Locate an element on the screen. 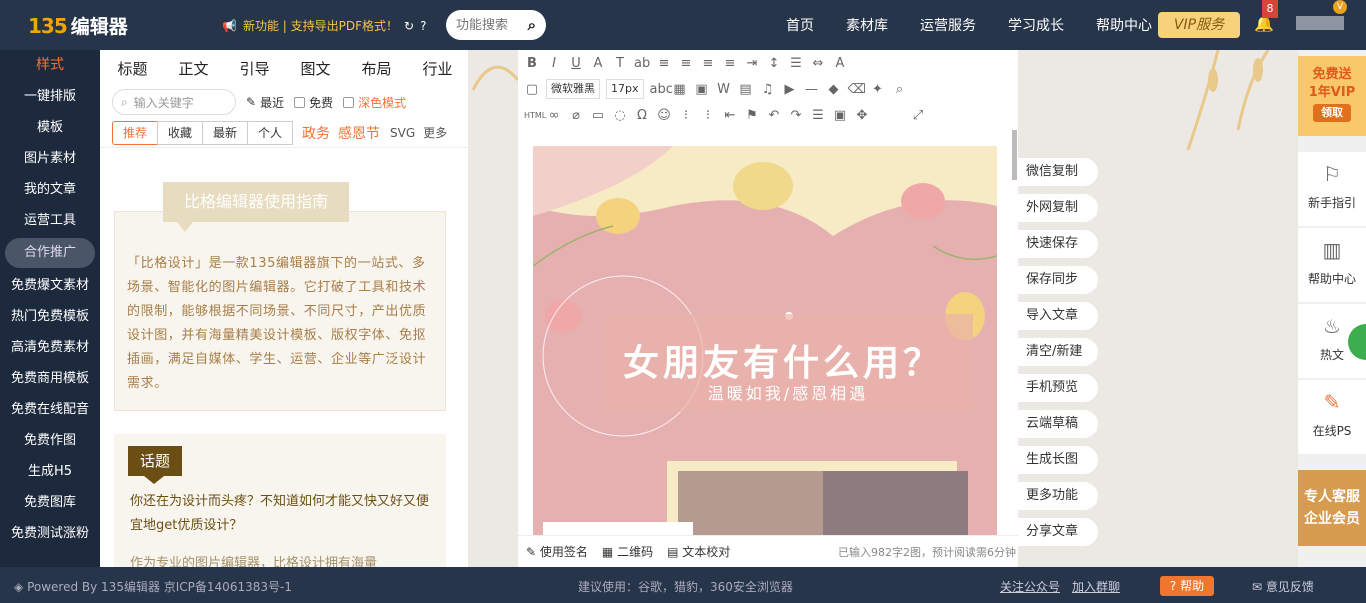 This screenshot has width=1366, height=603. subtab-favorites: 收藏 is located at coordinates (180, 132).